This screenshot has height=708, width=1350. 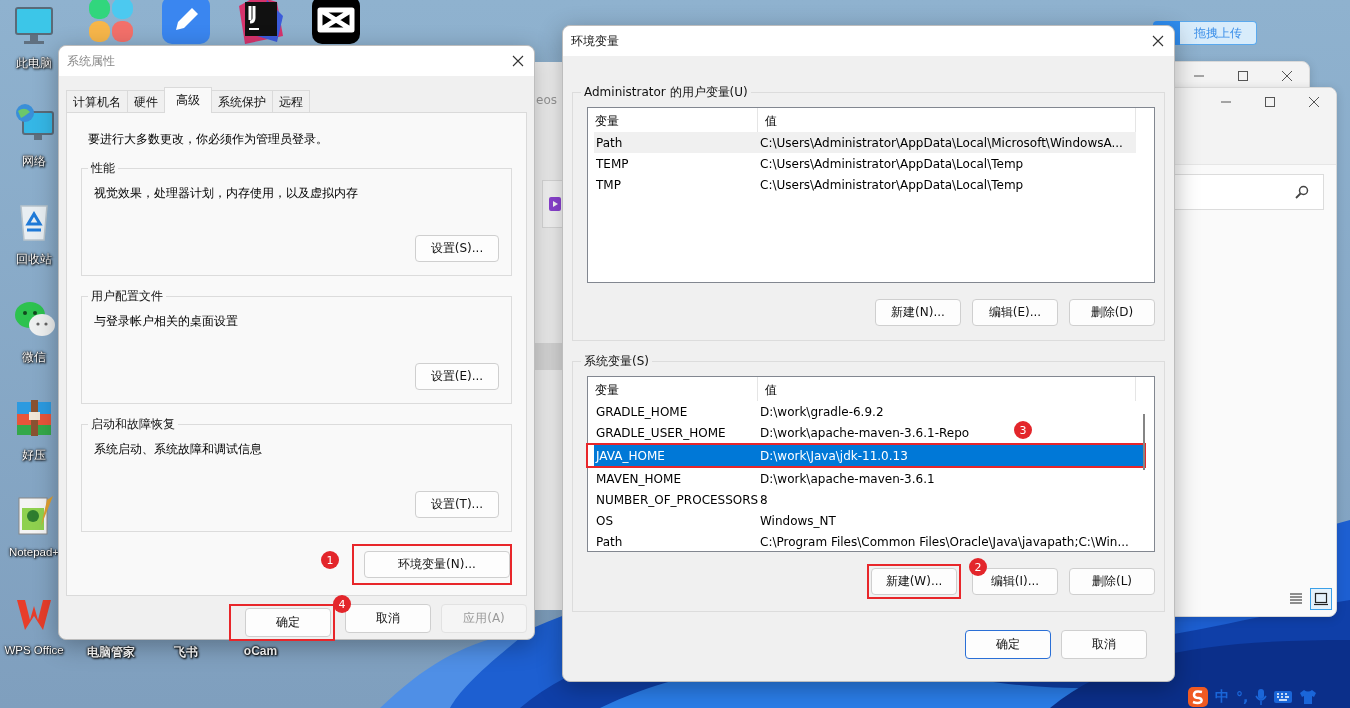 I want to click on input-method-icon, so click(x=1198, y=697).